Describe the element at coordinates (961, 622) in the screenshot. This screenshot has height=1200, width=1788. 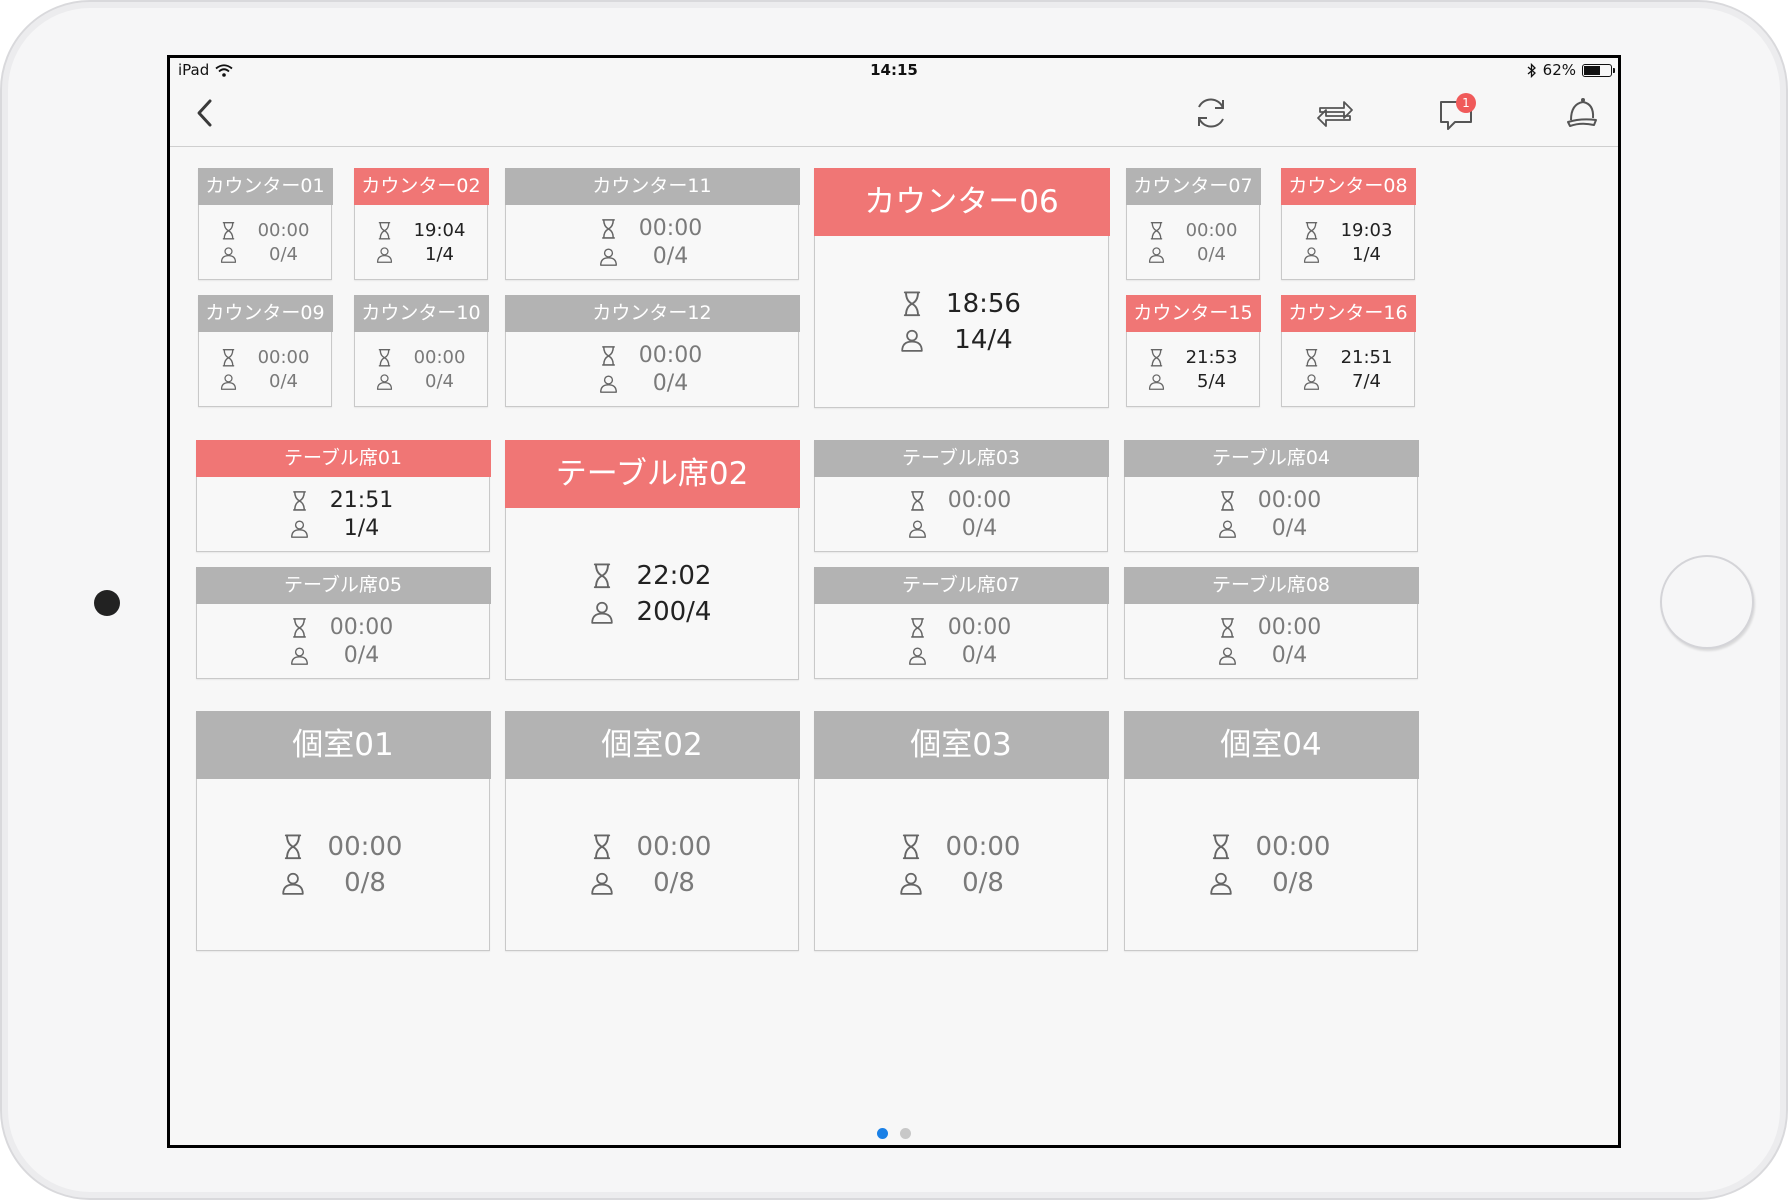
I see `seat-tile: テーブル席07 00:00 0/4` at that location.